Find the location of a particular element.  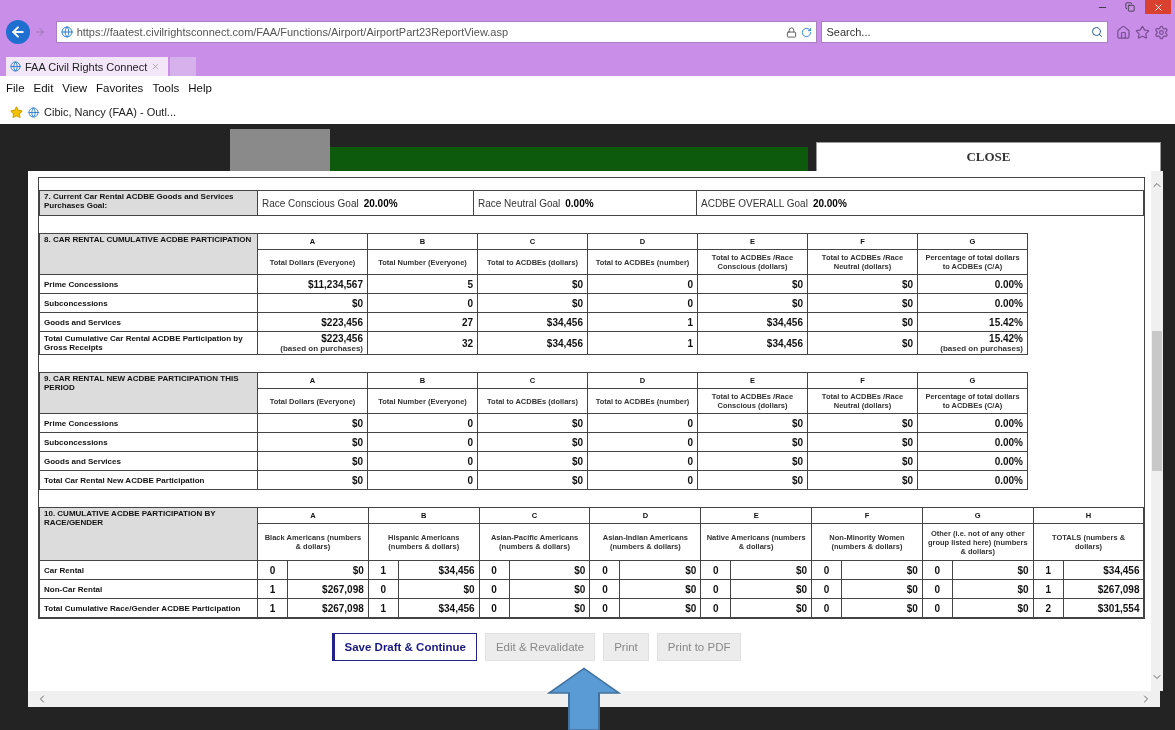

close-tab-icon is located at coordinates (156, 66).